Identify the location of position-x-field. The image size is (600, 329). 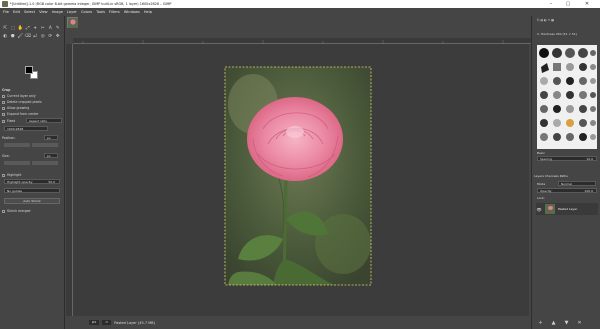
(17, 145).